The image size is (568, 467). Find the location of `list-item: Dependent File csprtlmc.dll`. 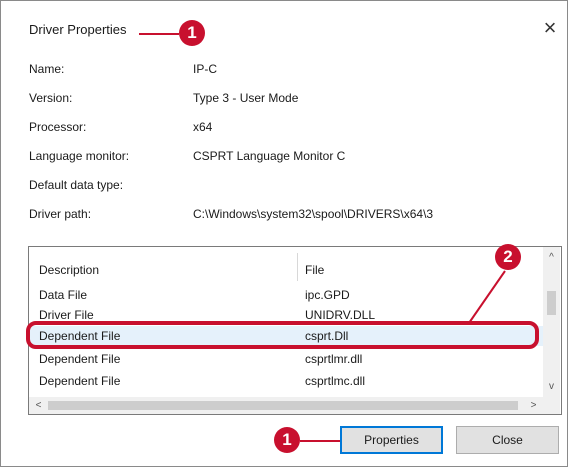

list-item: Dependent File csprtlmc.dll is located at coordinates (286, 381).